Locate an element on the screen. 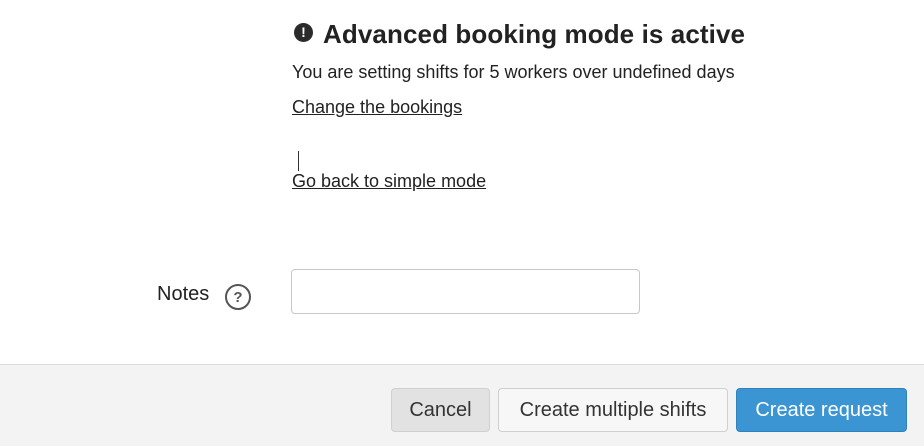  notice-title: Advanced booking mode is active is located at coordinates (534, 33).